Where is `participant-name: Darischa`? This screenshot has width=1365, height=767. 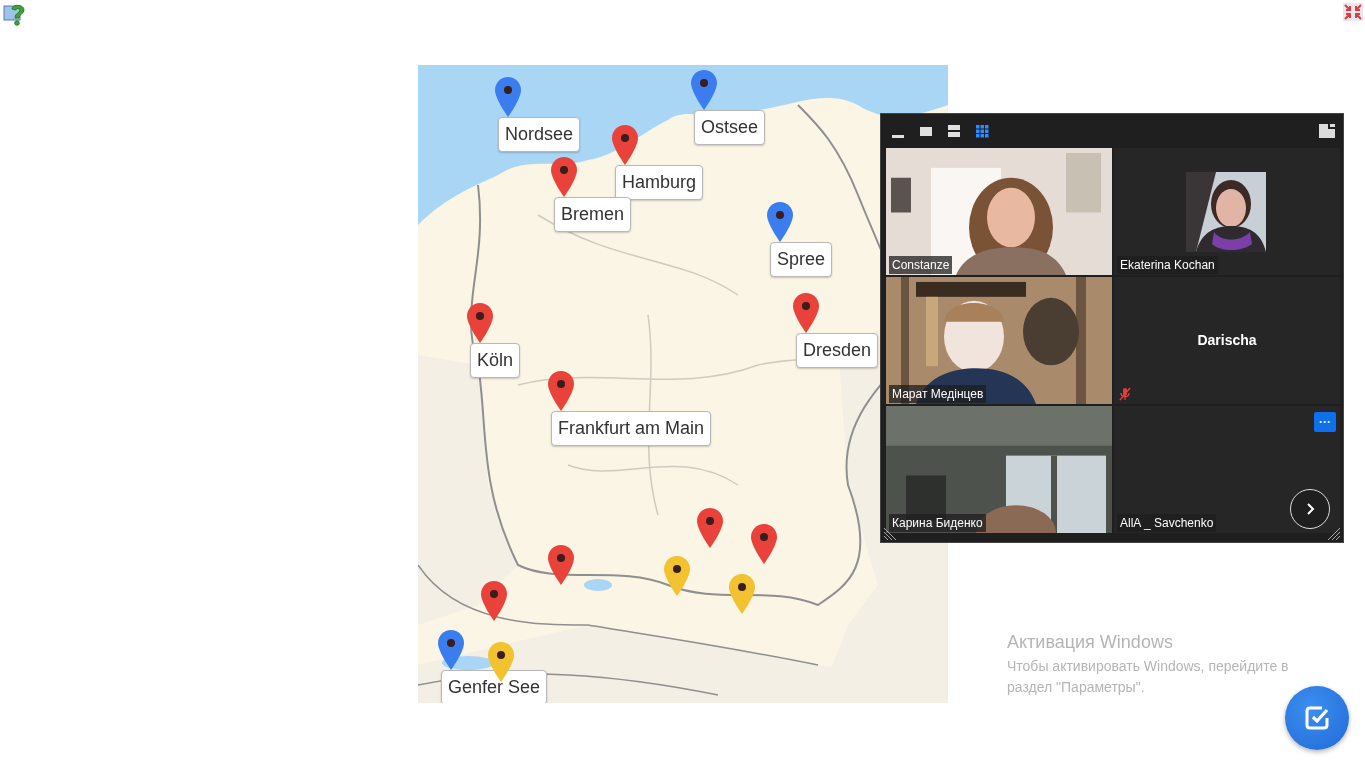 participant-name: Darischa is located at coordinates (1227, 340).